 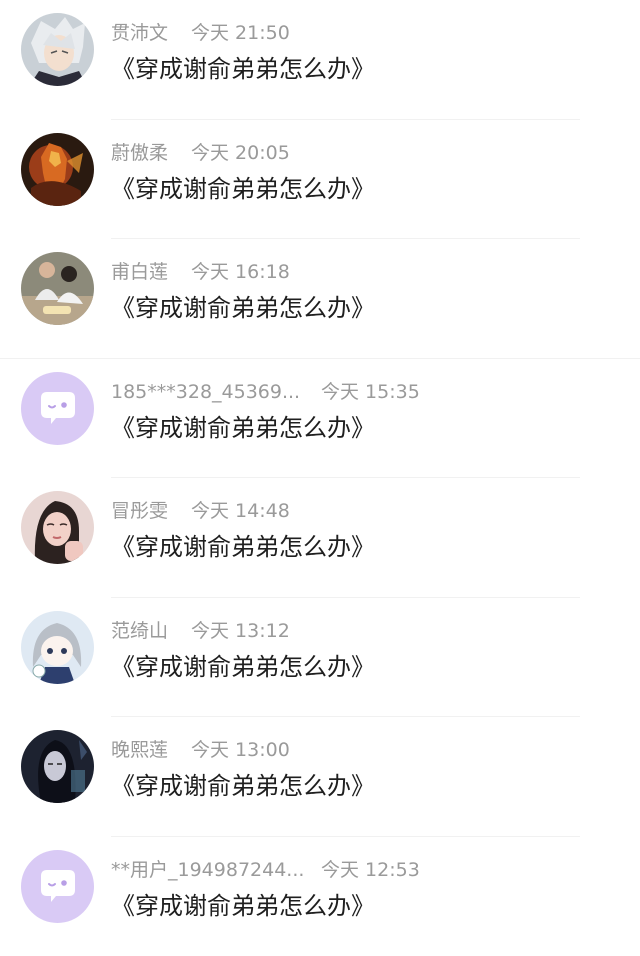 I want to click on comment-meta: 甫白莲 今天 16:18, so click(x=139, y=272).